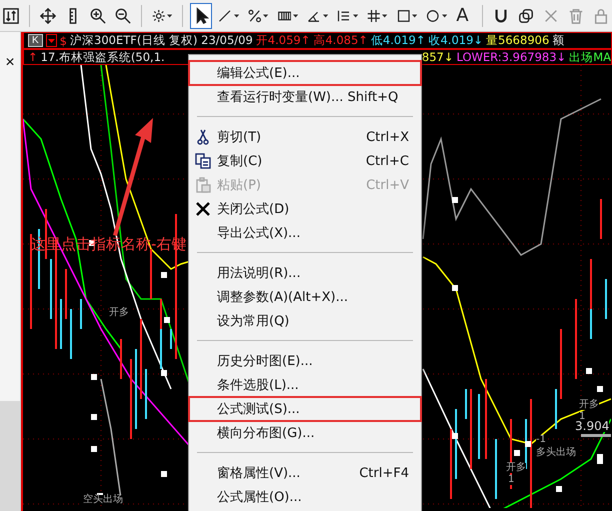  I want to click on chart-label: 多头出场, so click(556, 453).